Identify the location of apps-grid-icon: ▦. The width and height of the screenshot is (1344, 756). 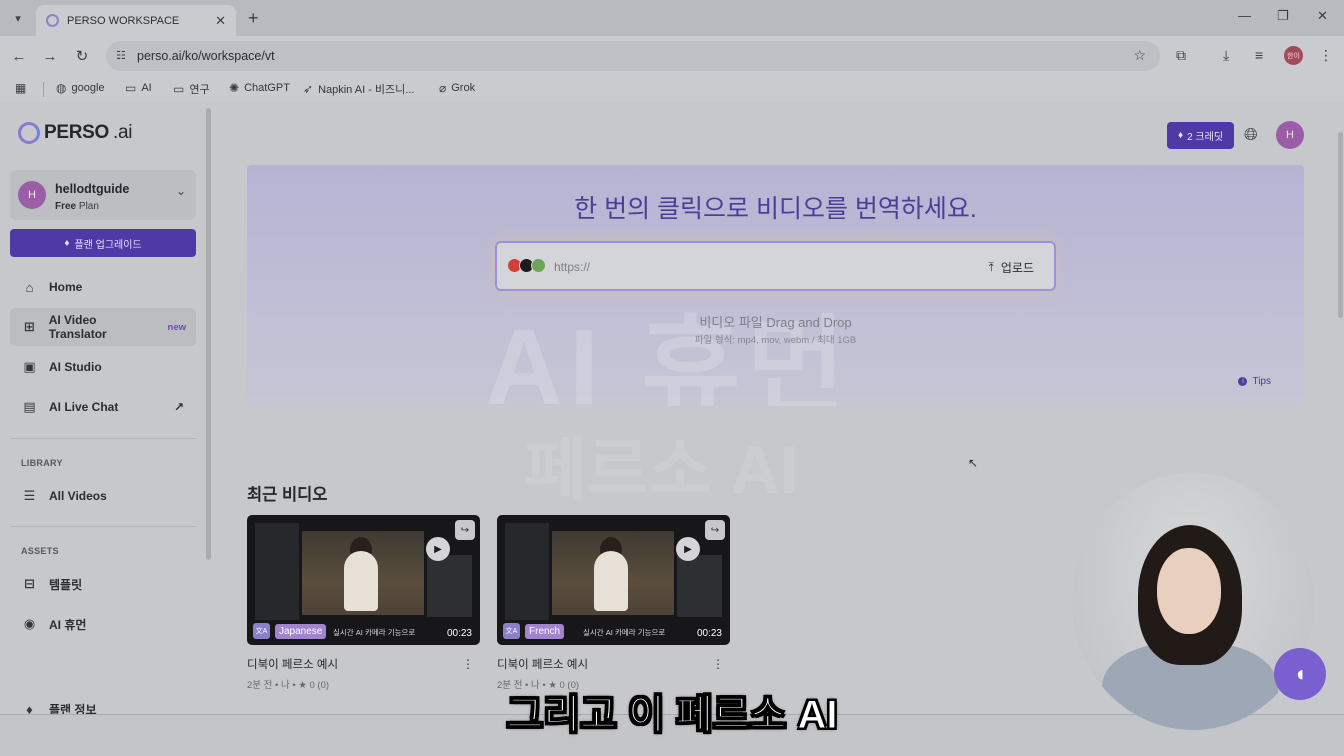
(20, 88).